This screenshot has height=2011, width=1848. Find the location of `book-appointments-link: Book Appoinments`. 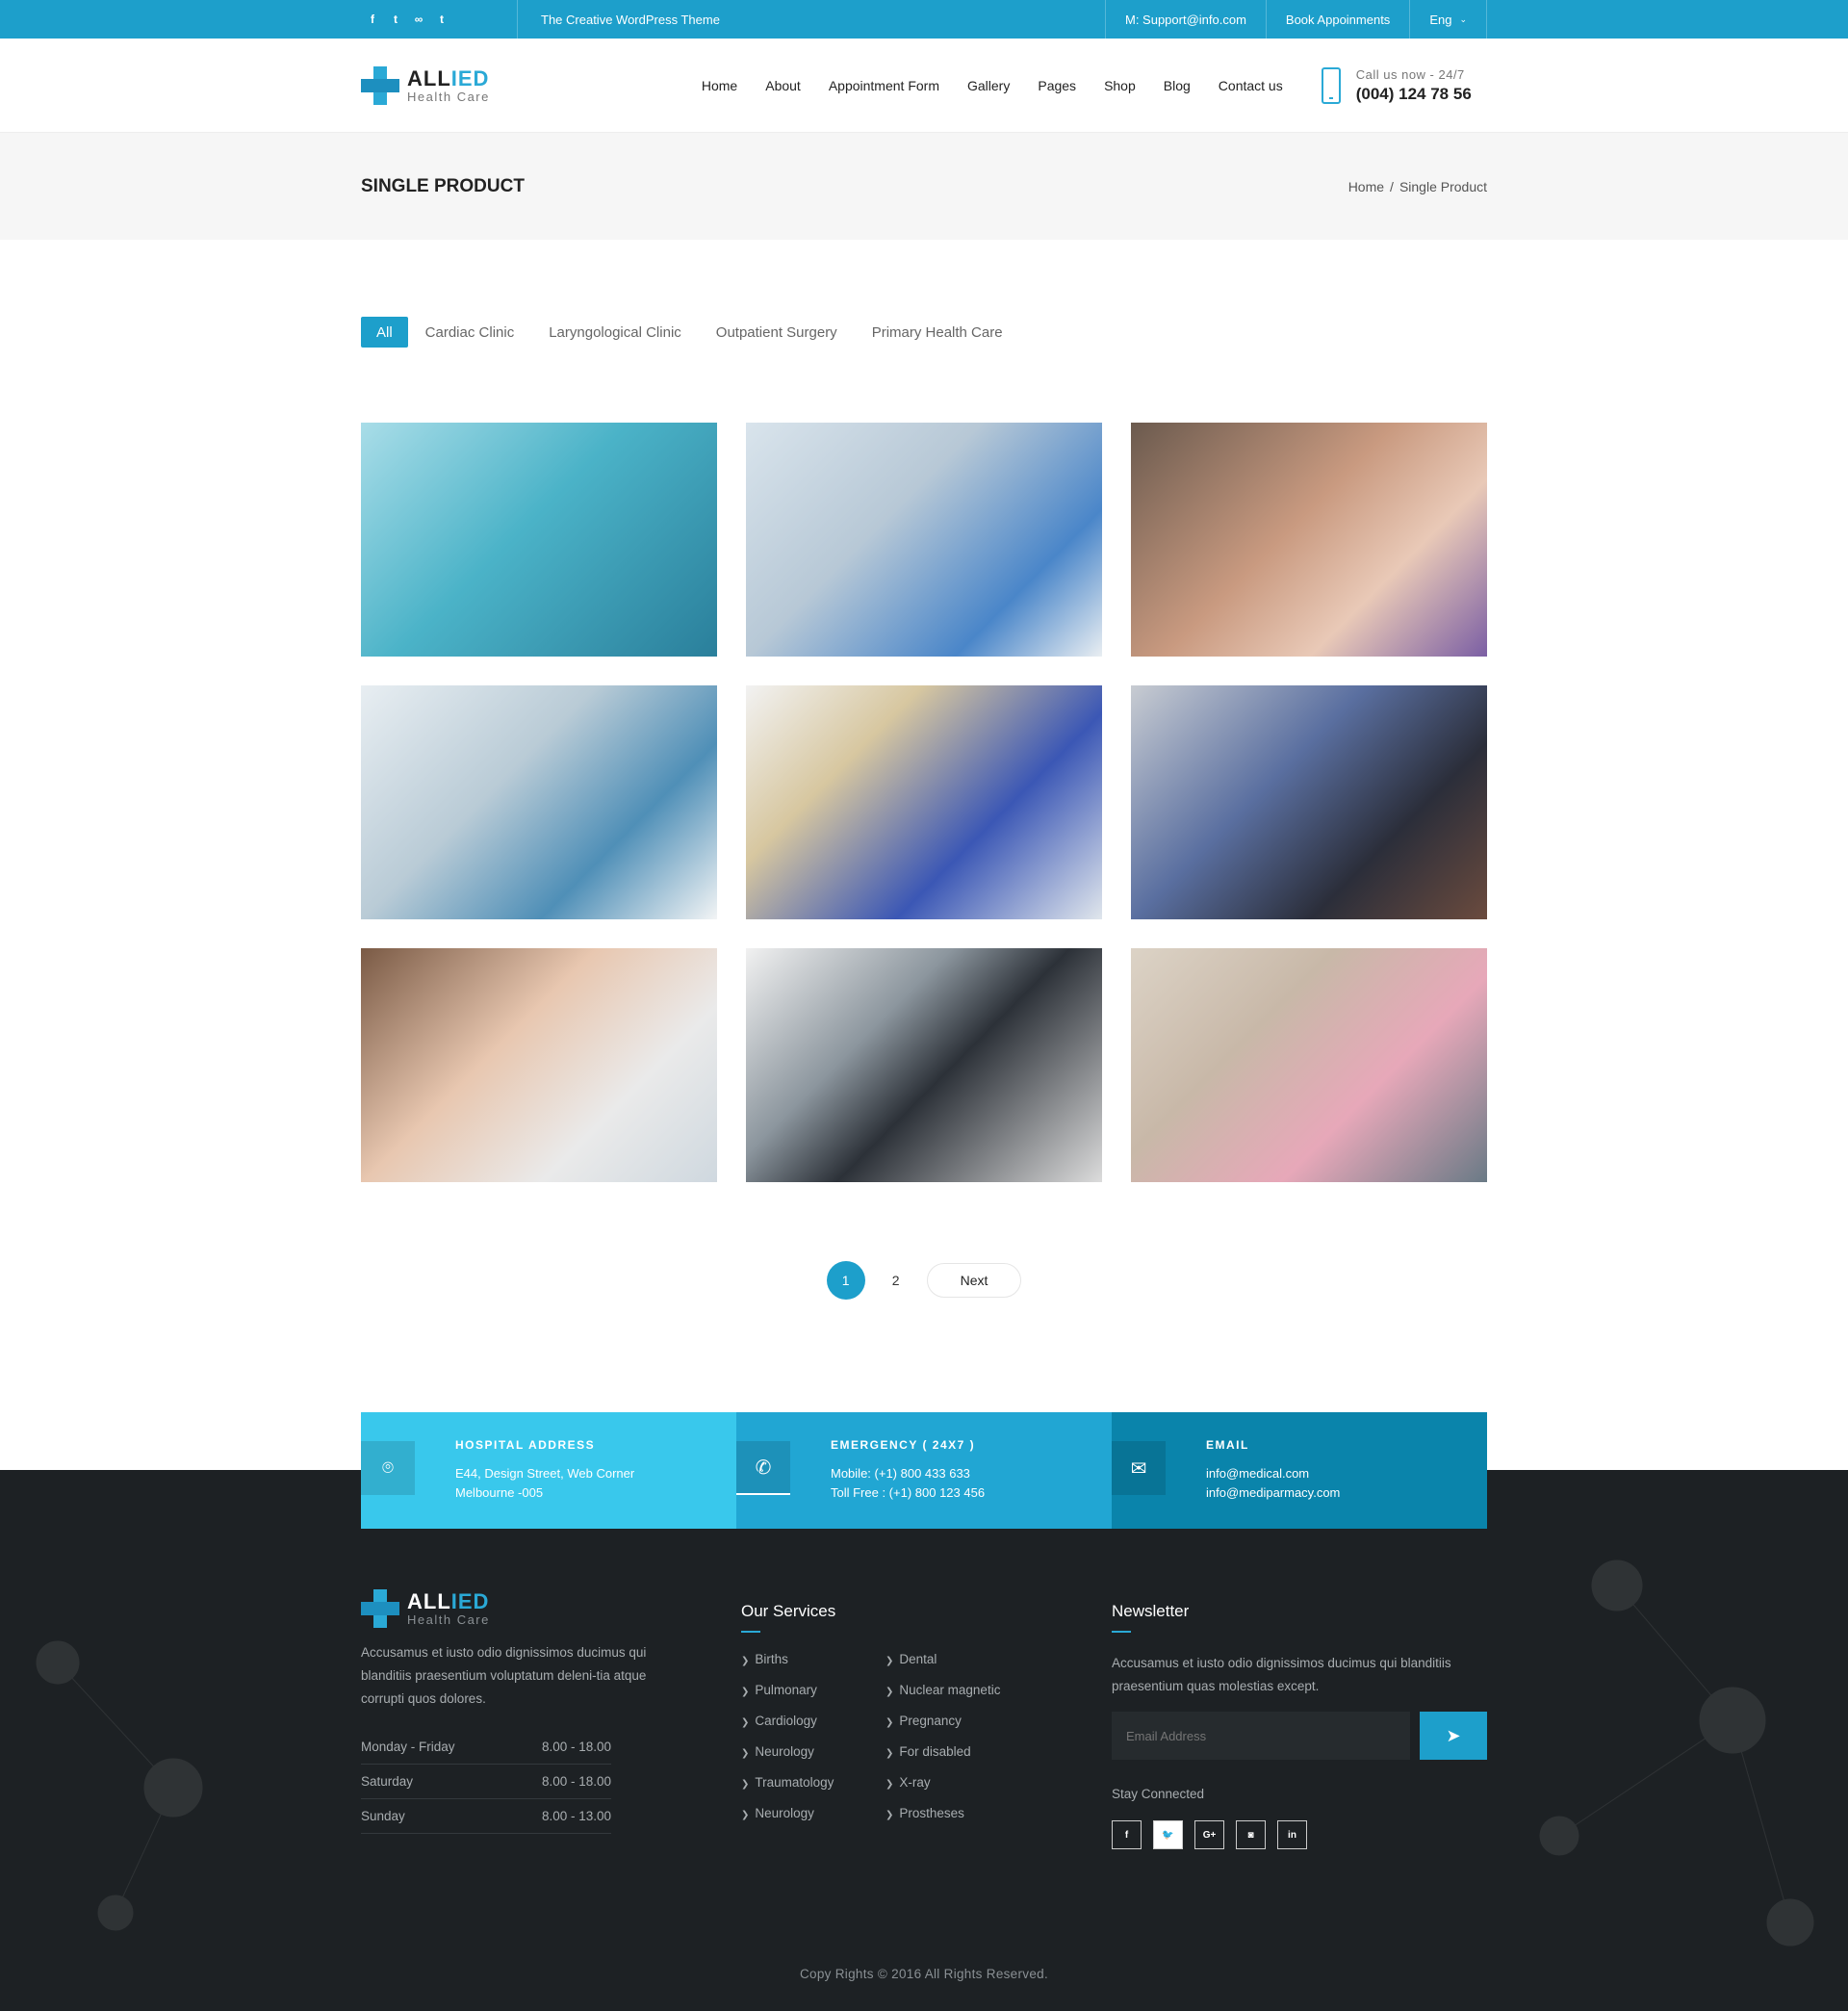

book-appointments-link: Book Appoinments is located at coordinates (1337, 19).